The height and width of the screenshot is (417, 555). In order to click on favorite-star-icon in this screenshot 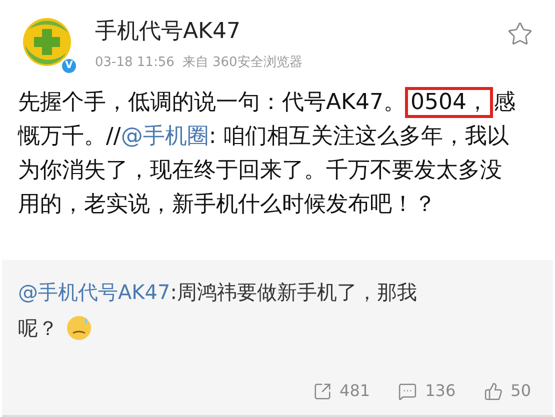, I will do `click(520, 34)`.